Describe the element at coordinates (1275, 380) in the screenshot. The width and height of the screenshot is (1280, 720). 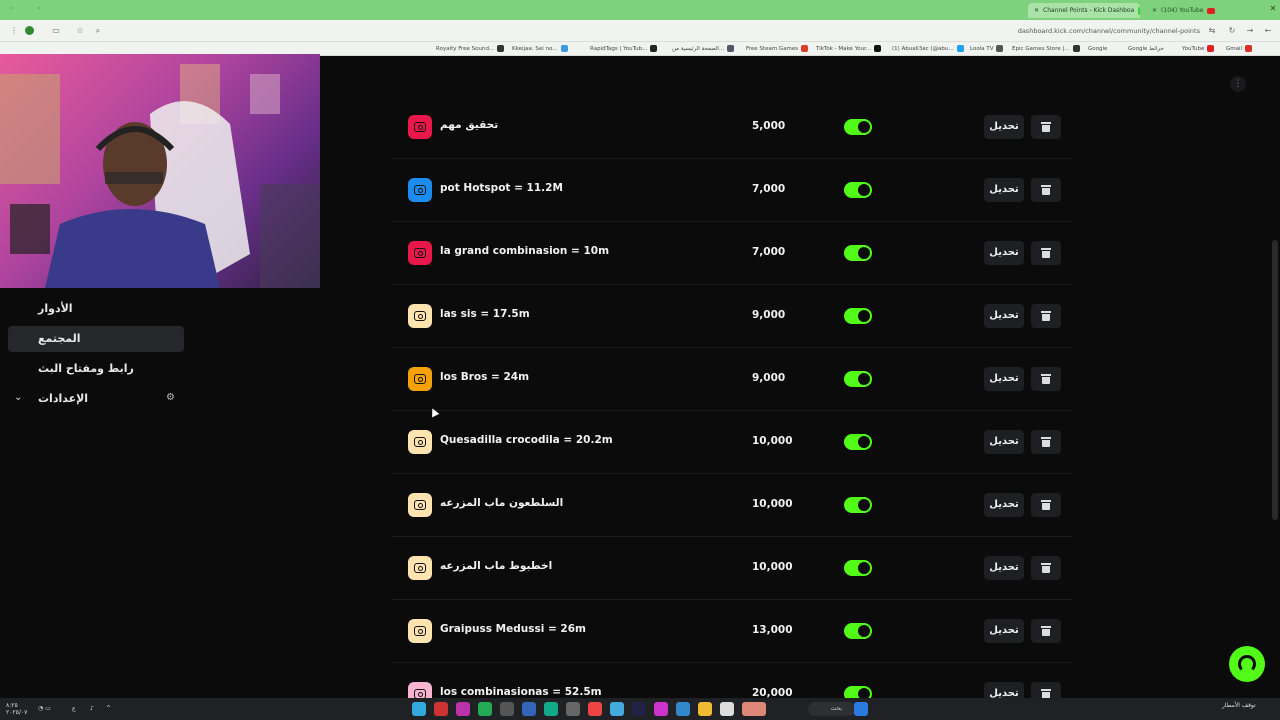
I see `scrollbar` at that location.